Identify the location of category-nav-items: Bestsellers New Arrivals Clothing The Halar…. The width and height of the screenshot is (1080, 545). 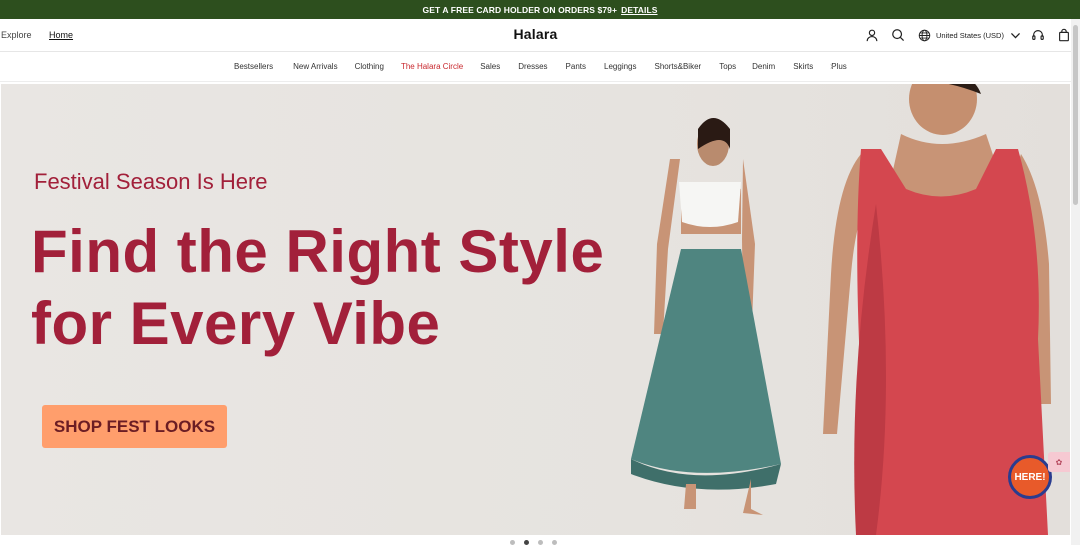
(549, 66).